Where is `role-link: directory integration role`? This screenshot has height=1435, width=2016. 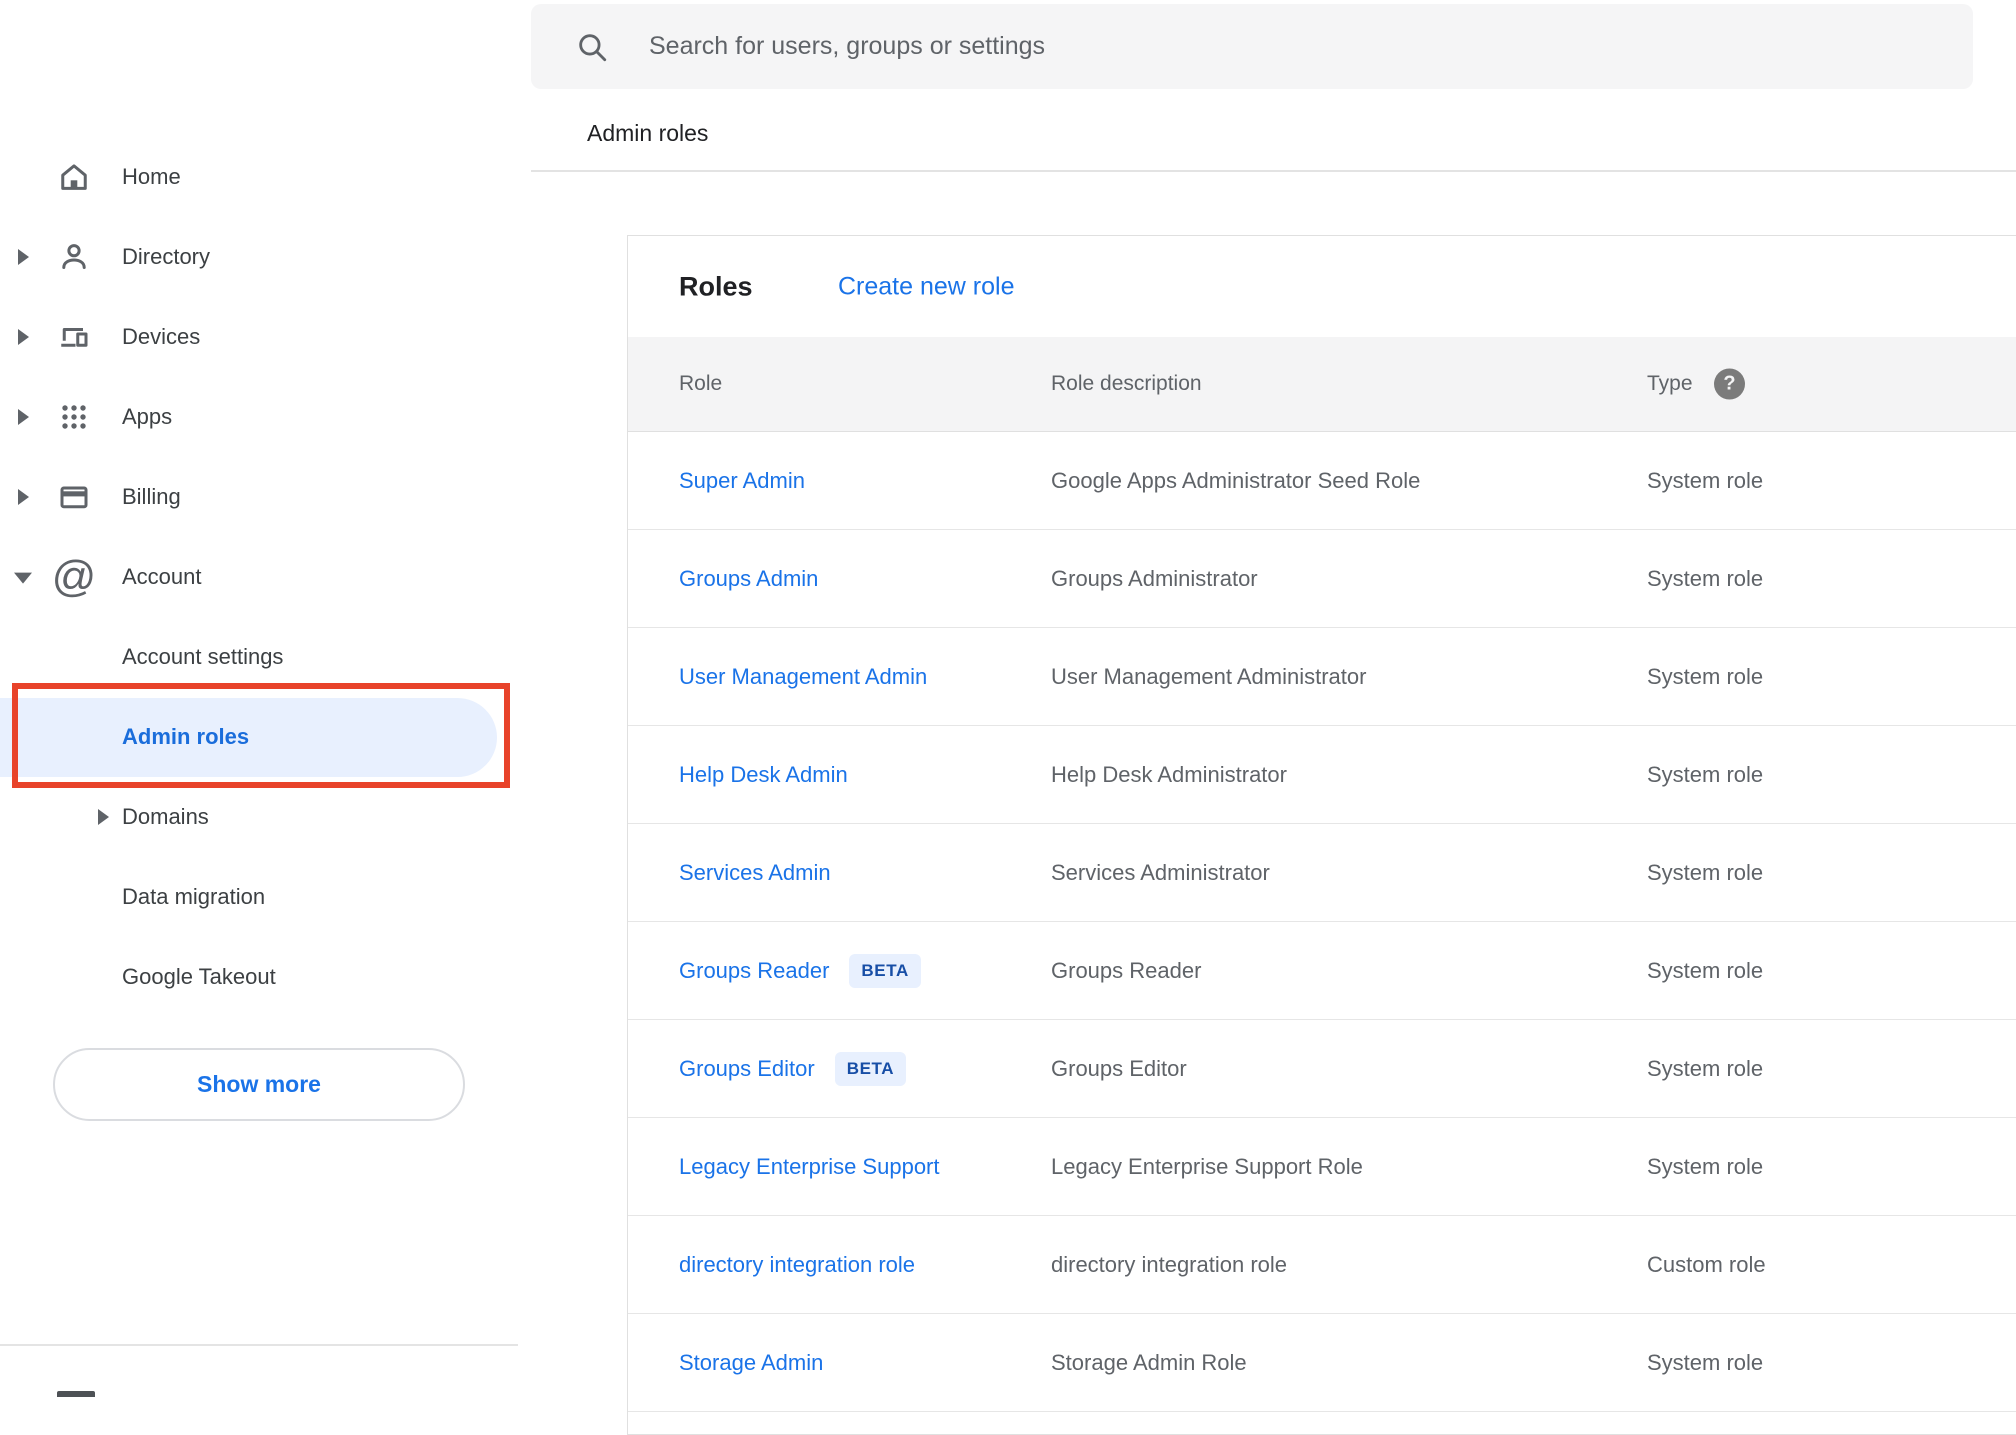 role-link: directory integration role is located at coordinates (797, 1265).